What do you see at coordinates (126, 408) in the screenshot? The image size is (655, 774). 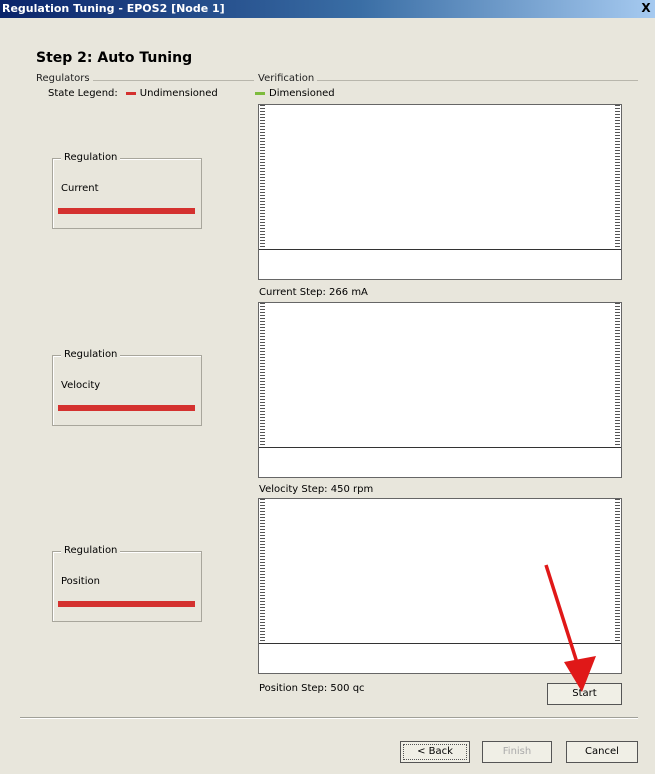 I see `velocity-state-bar` at bounding box center [126, 408].